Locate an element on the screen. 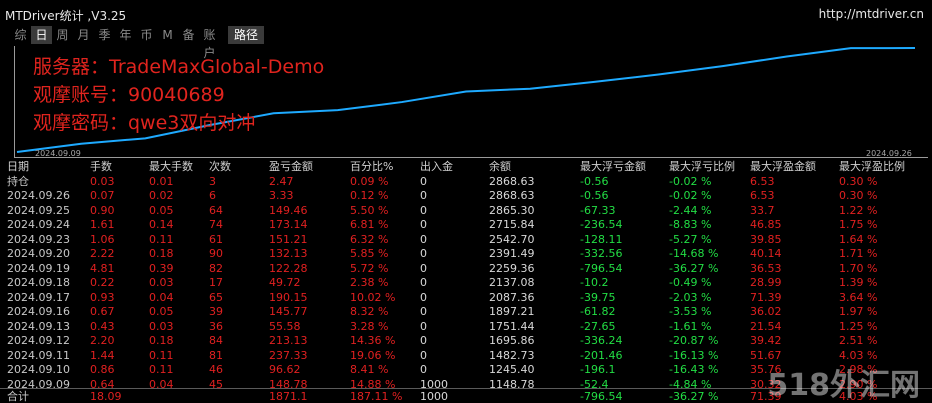  table-cell: -2.44 % is located at coordinates (690, 210).